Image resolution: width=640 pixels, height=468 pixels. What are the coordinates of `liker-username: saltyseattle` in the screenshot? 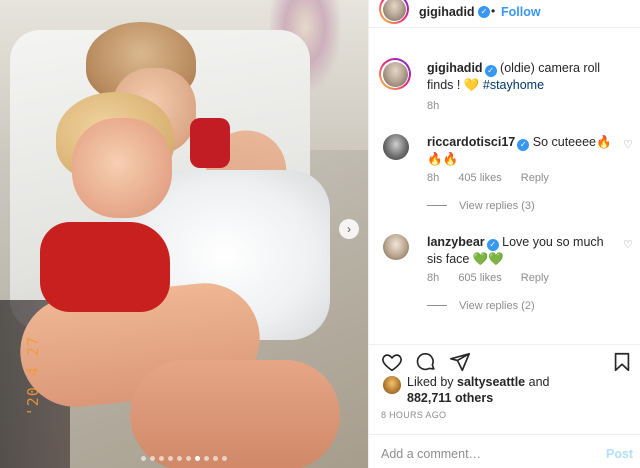 It's located at (491, 382).